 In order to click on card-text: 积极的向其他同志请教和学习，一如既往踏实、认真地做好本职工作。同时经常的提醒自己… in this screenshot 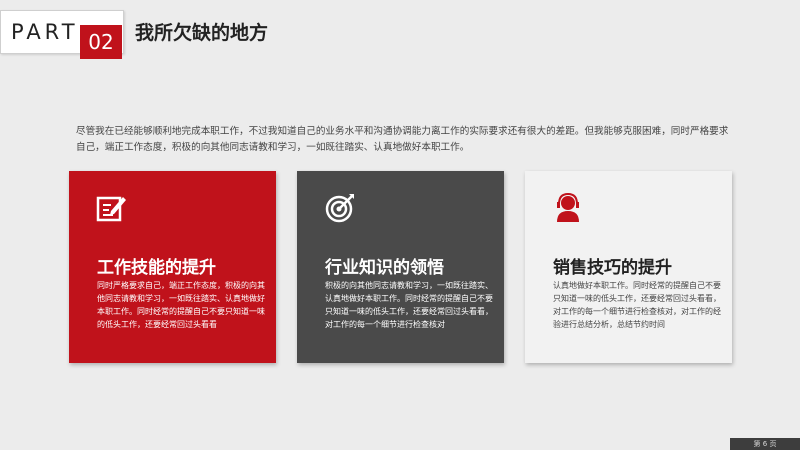, I will do `click(409, 305)`.